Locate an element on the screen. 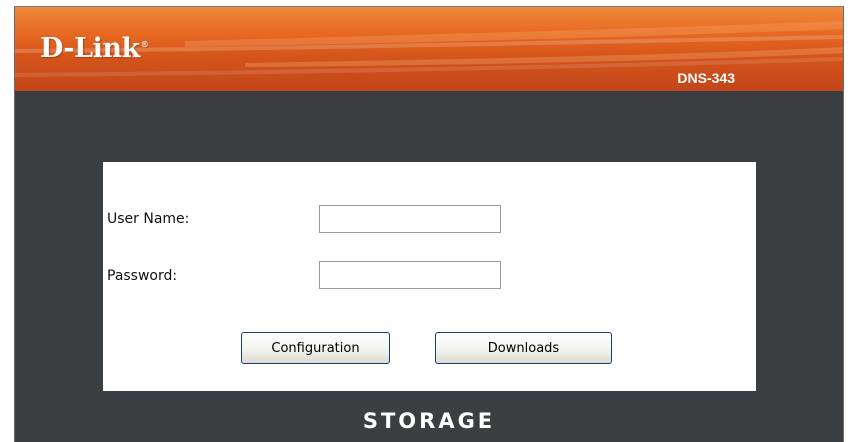 This screenshot has width=848, height=442. configuration-button: Configuration is located at coordinates (315, 348).